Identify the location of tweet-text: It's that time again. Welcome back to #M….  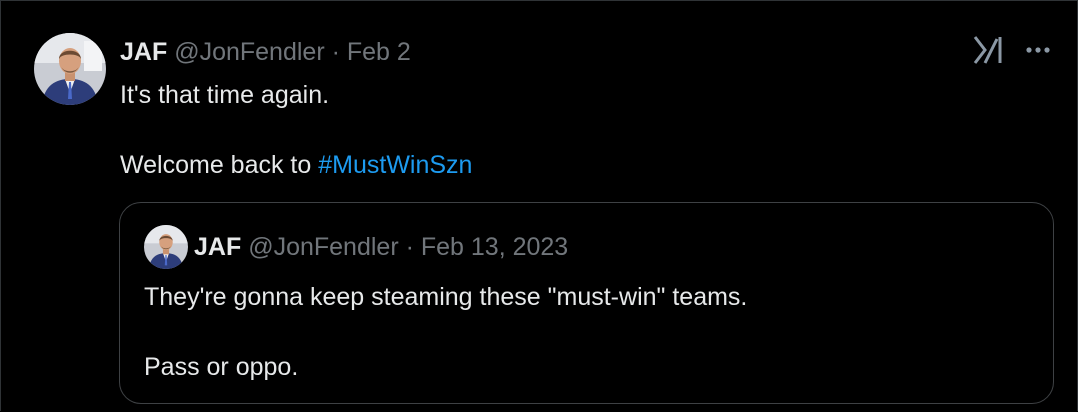
(296, 130).